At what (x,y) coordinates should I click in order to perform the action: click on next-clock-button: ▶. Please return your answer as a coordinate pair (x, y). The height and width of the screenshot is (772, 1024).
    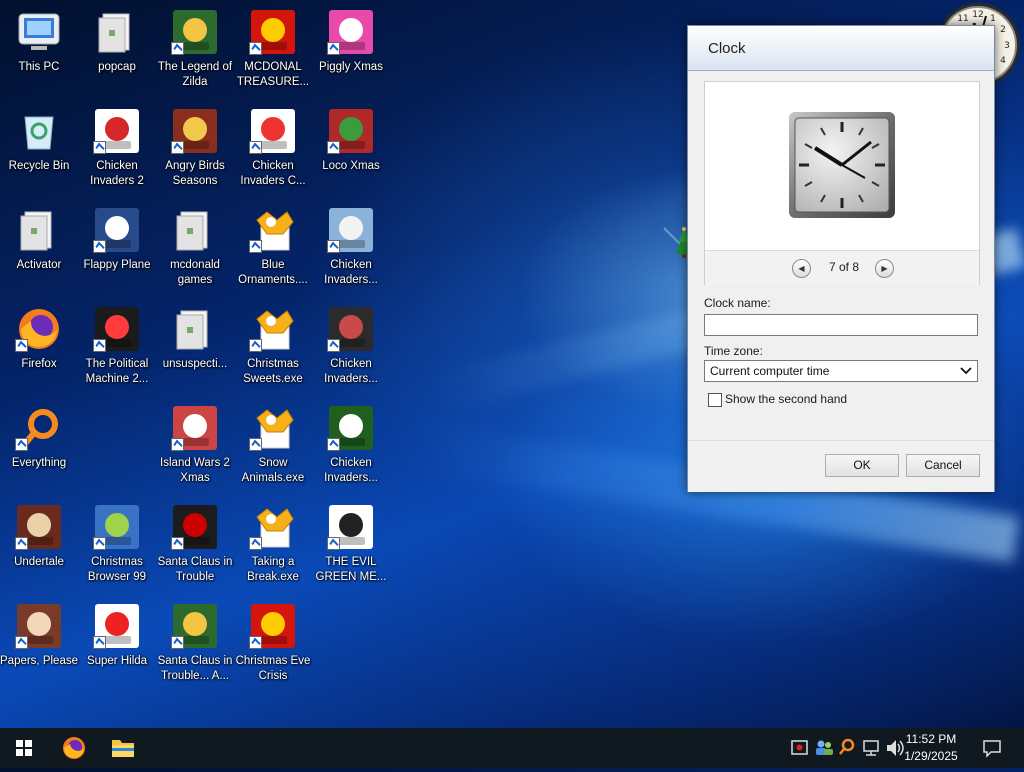
    Looking at the image, I should click on (884, 268).